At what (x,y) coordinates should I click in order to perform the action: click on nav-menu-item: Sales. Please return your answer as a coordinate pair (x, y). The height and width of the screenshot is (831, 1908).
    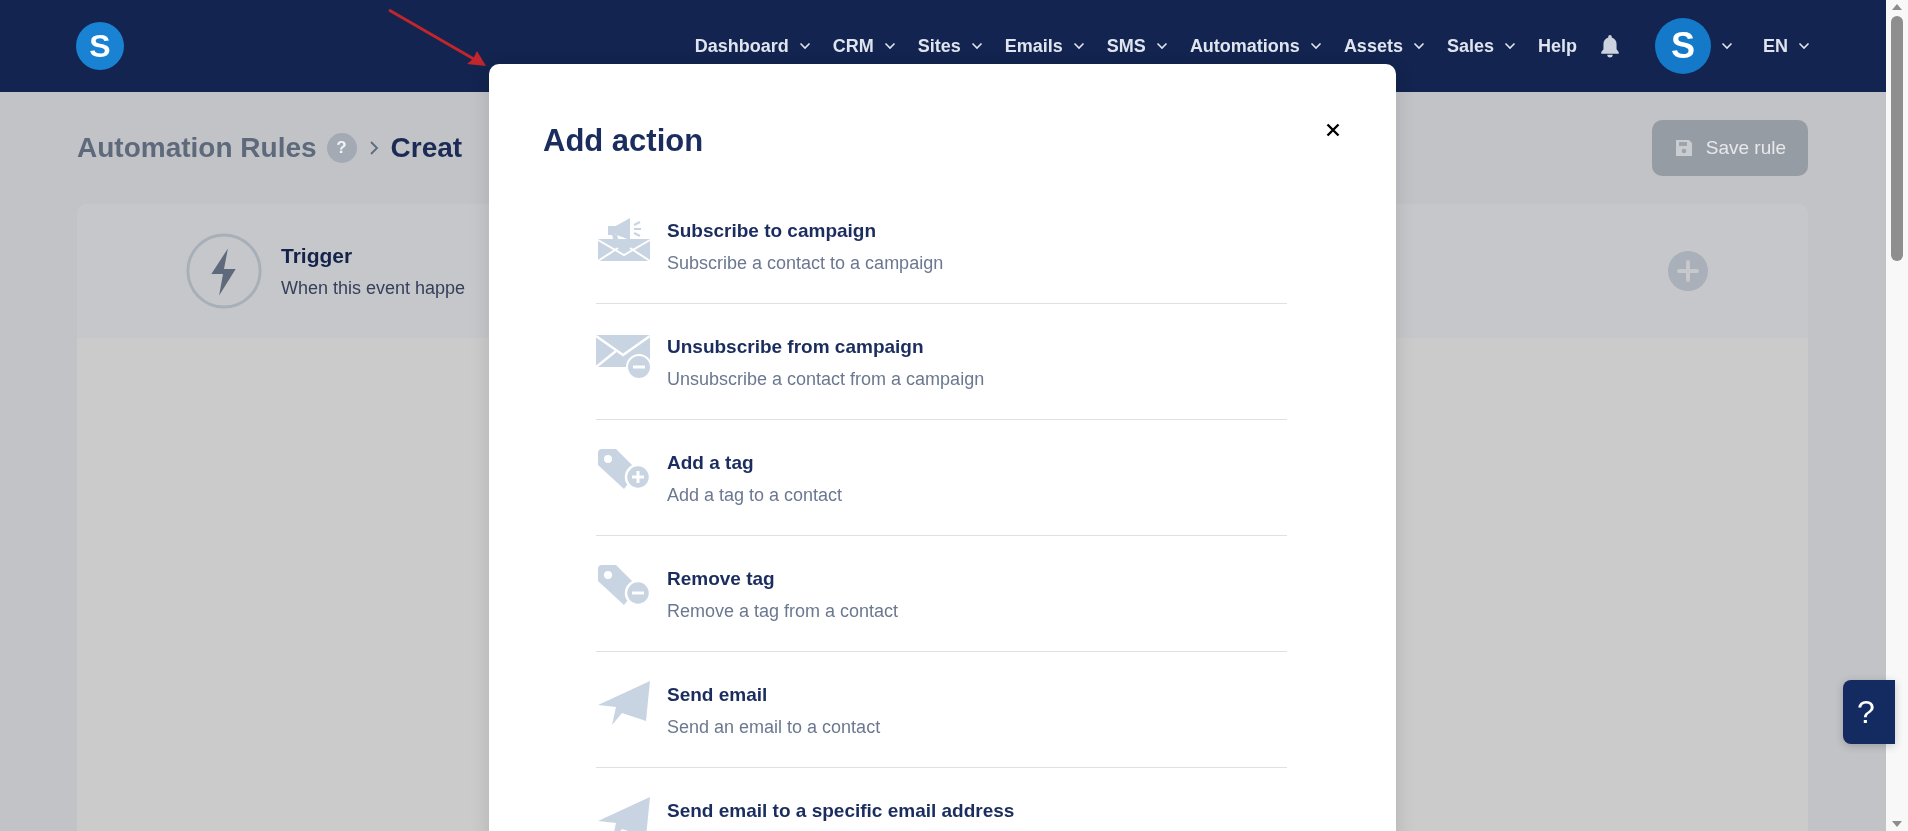
    Looking at the image, I should click on (1481, 46).